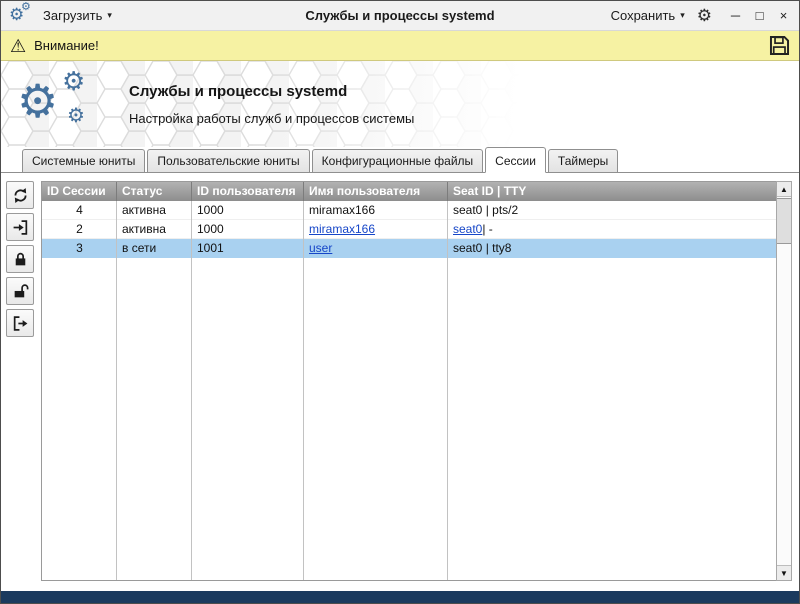  Describe the element at coordinates (784, 572) in the screenshot. I see `scroll-down-button: ▼` at that location.